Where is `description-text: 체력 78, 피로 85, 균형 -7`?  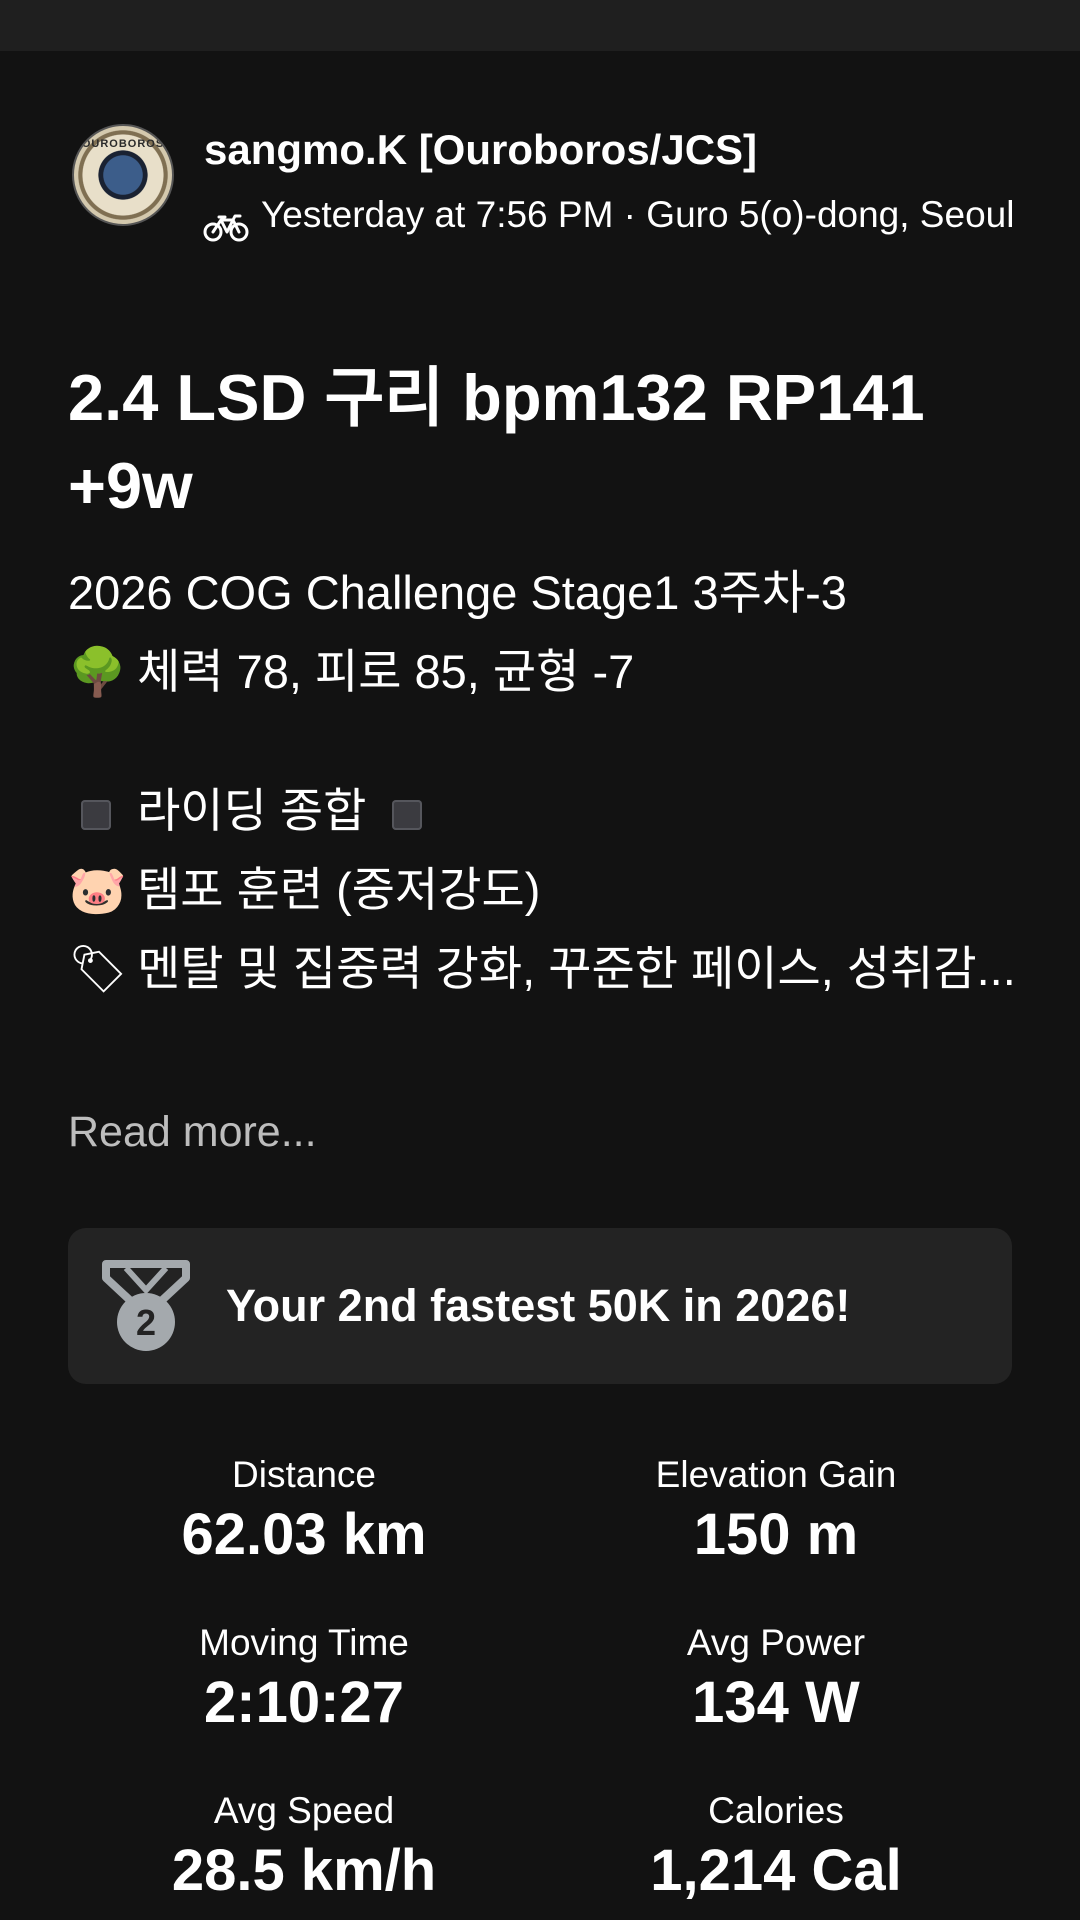 description-text: 체력 78, 피로 85, 균형 -7 is located at coordinates (386, 671).